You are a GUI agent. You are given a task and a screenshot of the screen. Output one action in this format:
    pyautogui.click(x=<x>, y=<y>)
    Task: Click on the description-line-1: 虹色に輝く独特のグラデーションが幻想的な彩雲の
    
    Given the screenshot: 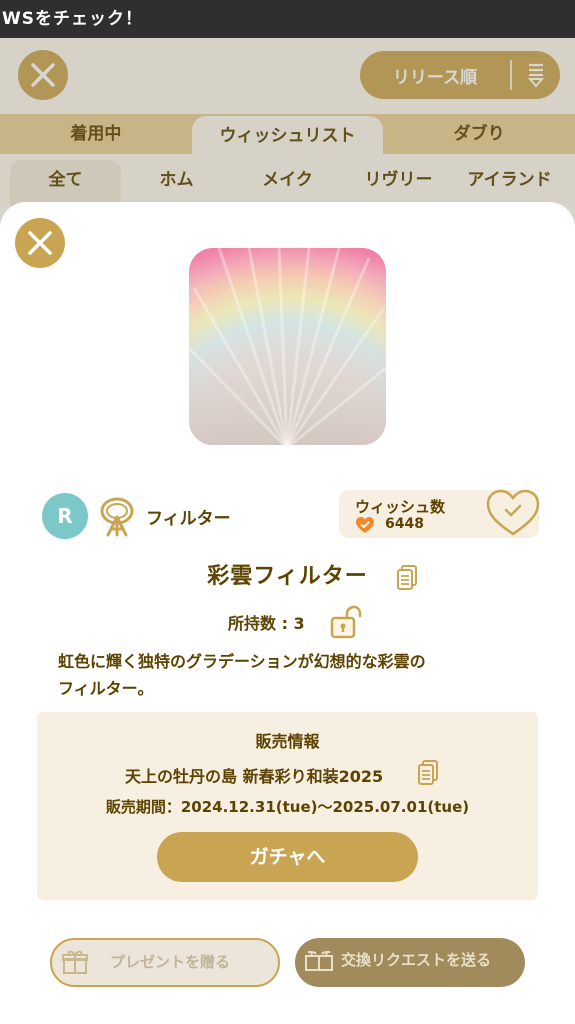 What is the action you would take?
    pyautogui.click(x=242, y=661)
    